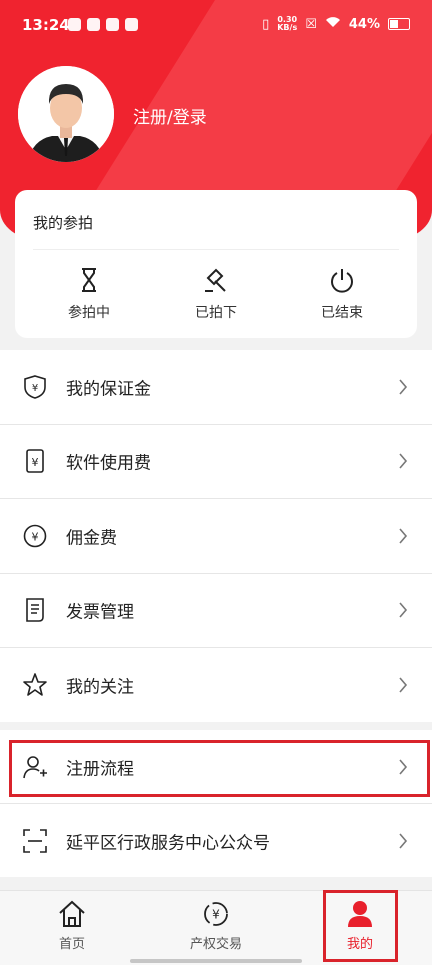  I want to click on tab-mine-highlight-box, so click(360, 926).